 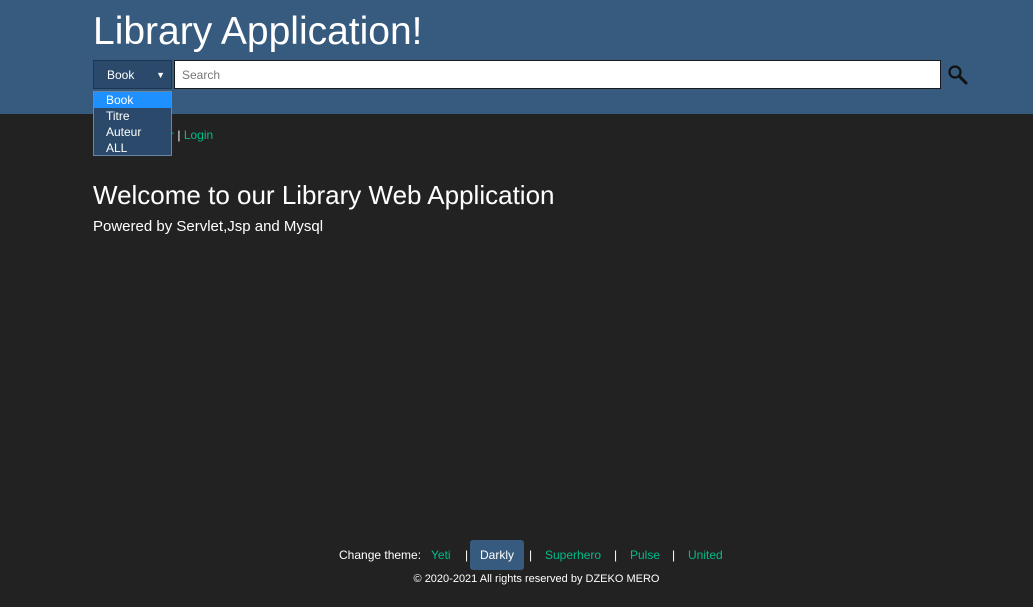 I want to click on theme-link-yeti: Yeti, so click(x=441, y=555).